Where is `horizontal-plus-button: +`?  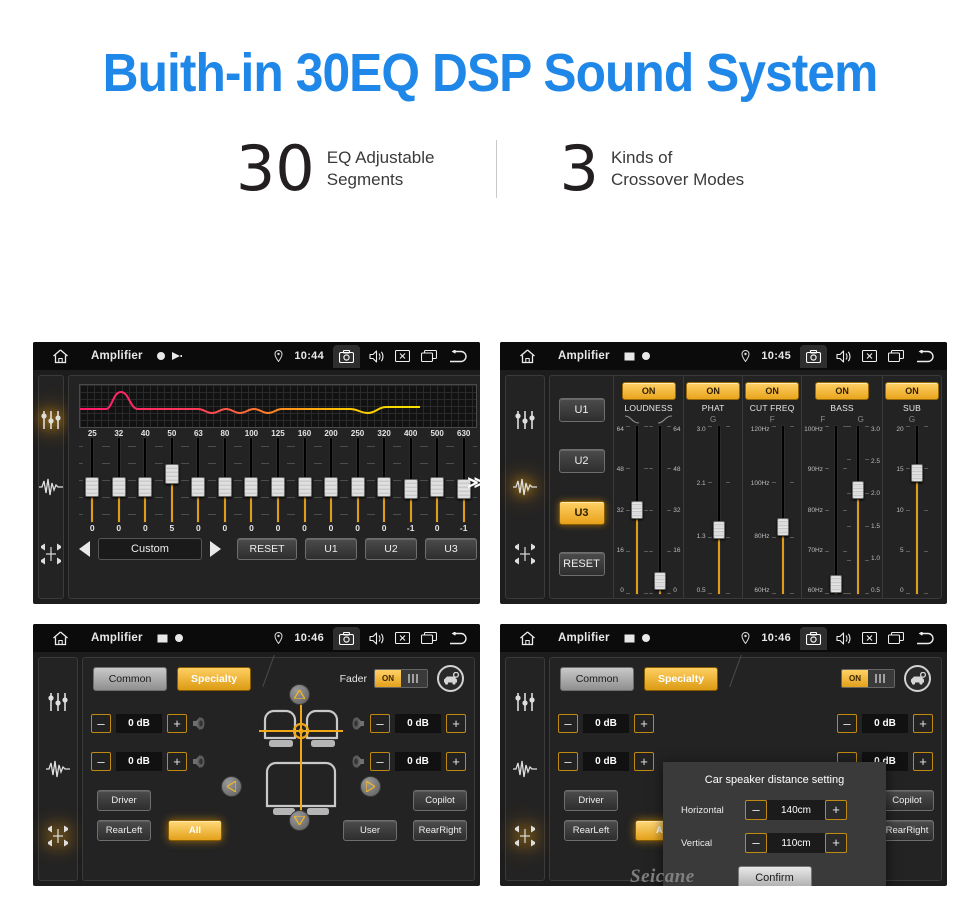 horizontal-plus-button: + is located at coordinates (836, 810).